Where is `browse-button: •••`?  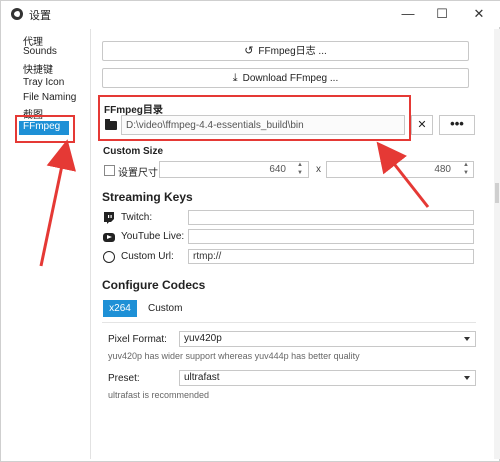 browse-button: ••• is located at coordinates (457, 125).